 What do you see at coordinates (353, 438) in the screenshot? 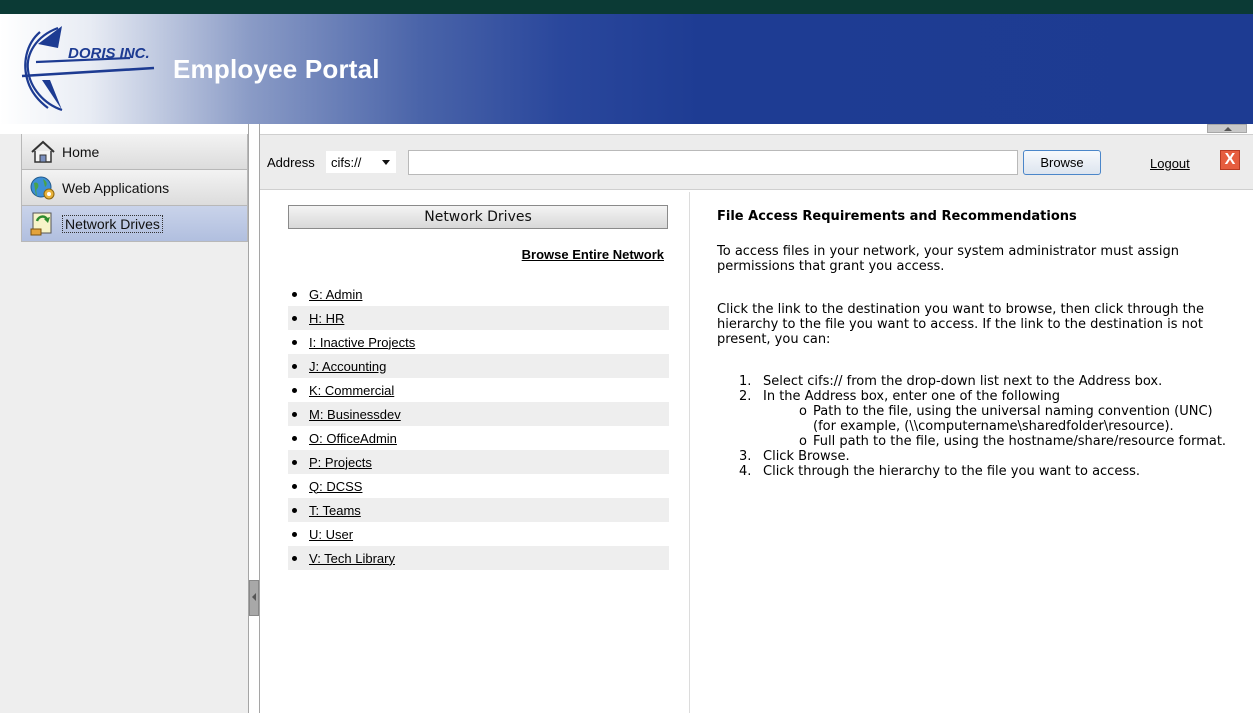
I see `drive-link: O: OfficeAdmin` at bounding box center [353, 438].